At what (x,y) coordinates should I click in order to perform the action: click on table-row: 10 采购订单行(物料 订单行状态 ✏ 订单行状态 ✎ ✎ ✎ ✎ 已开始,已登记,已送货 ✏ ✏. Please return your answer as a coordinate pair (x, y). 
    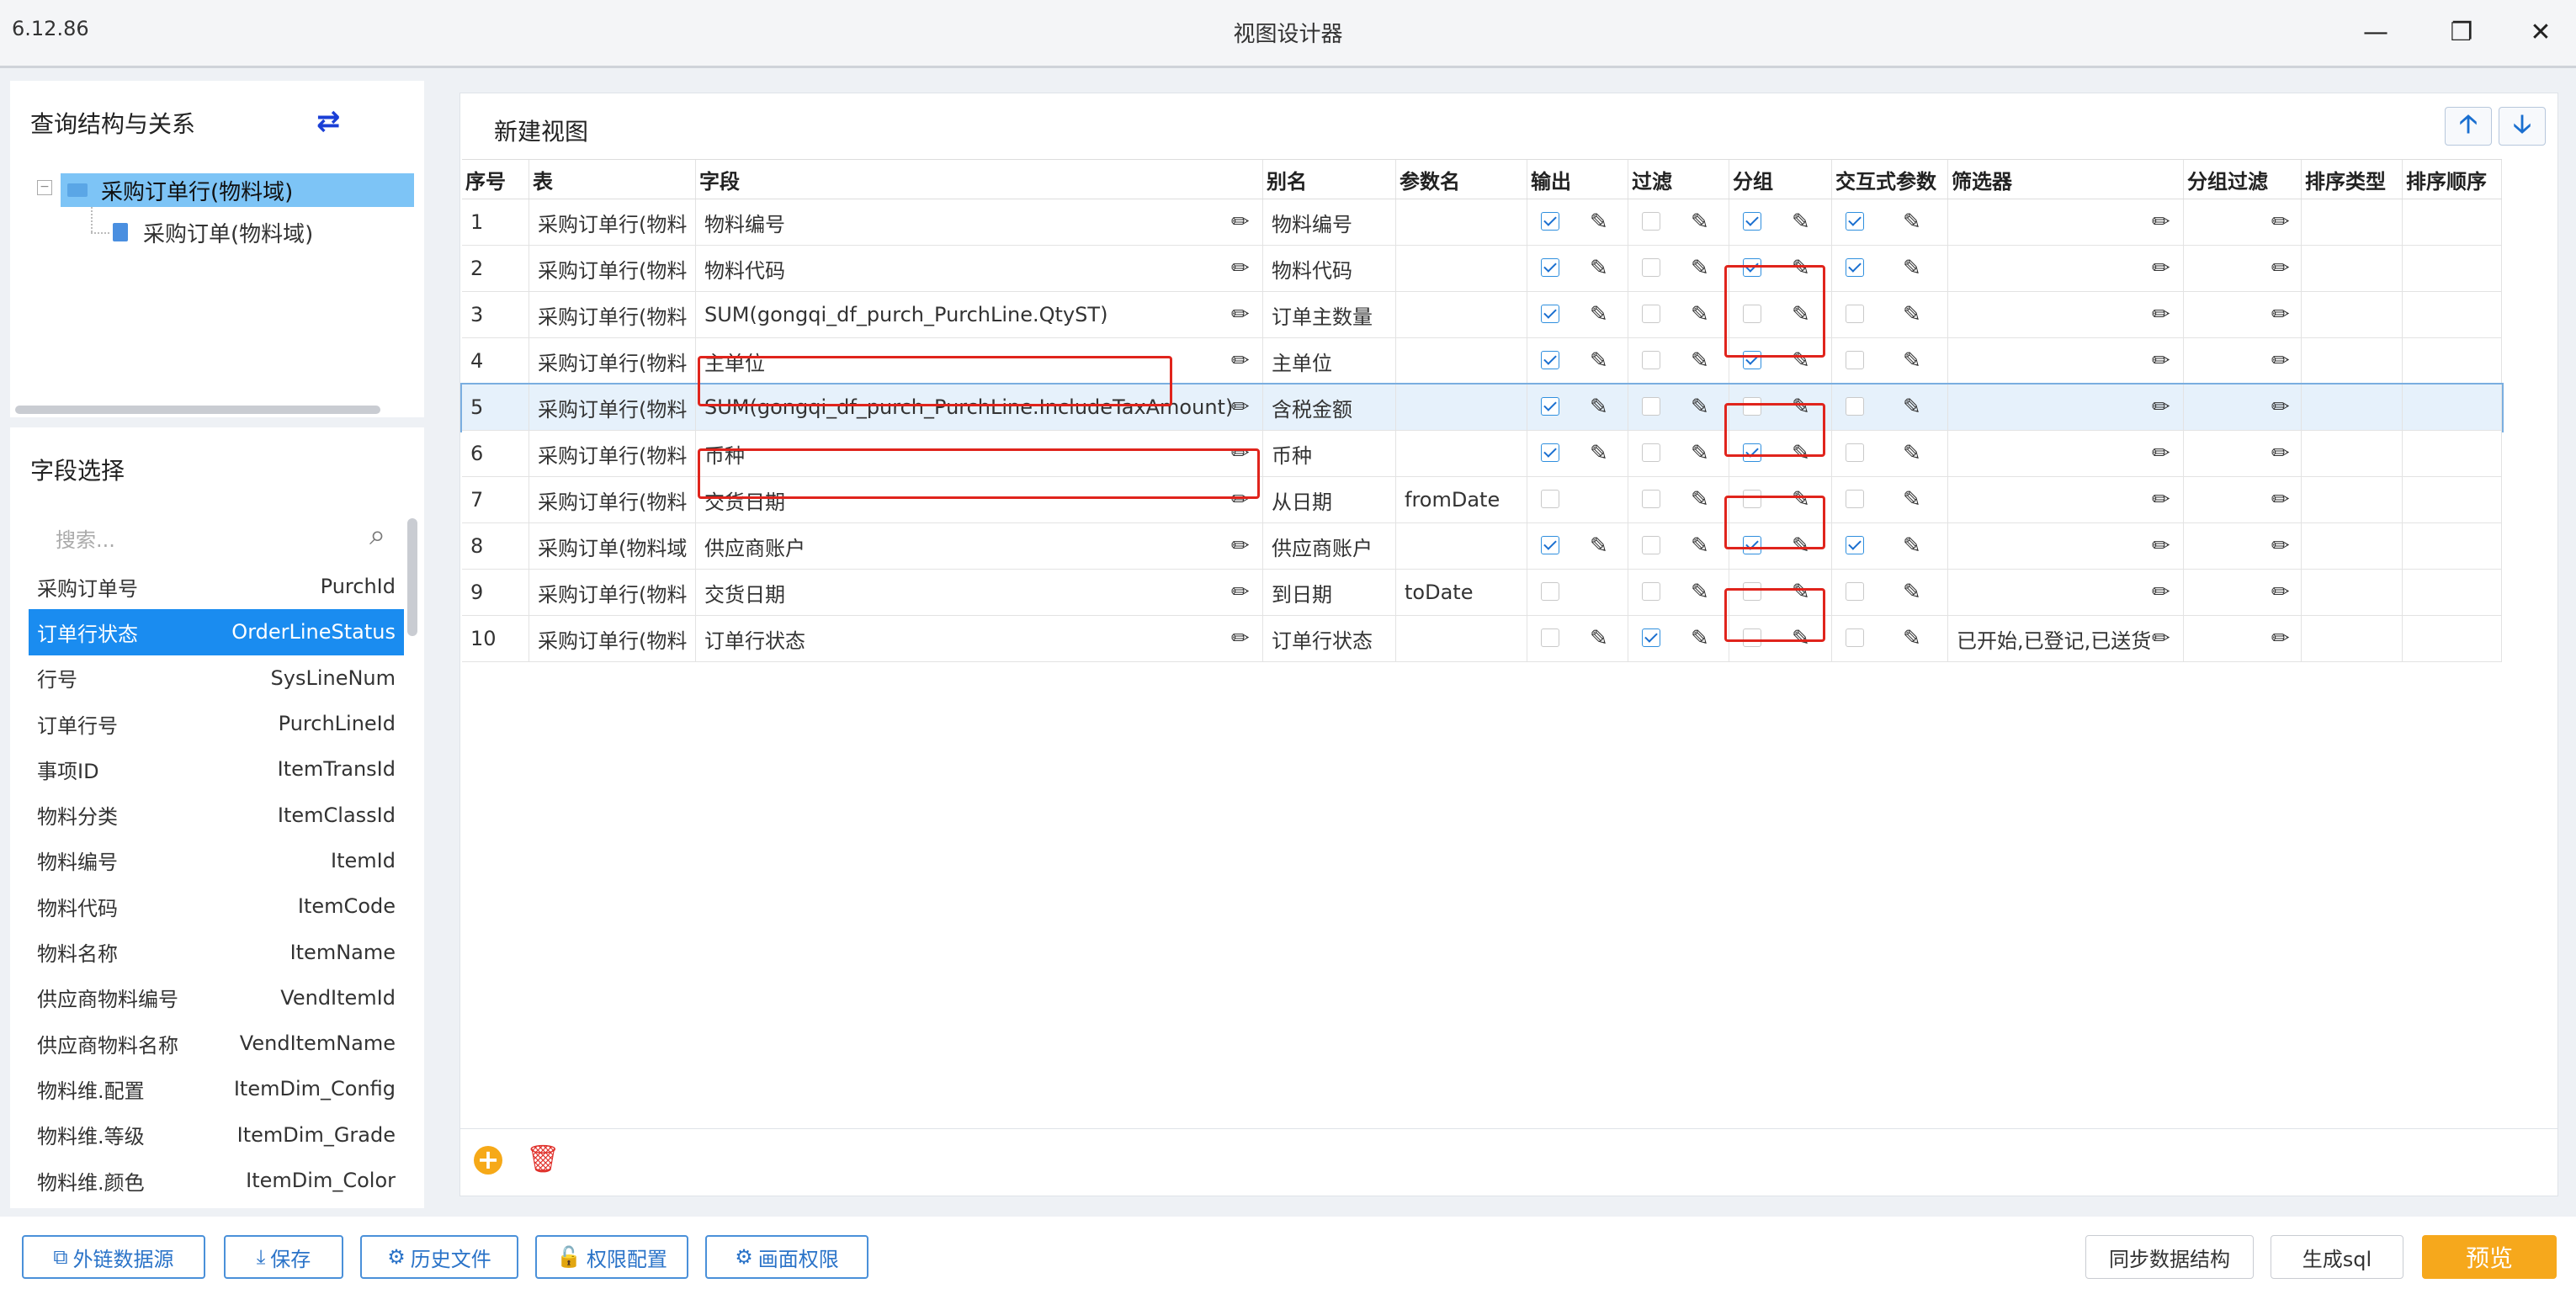
    Looking at the image, I should click on (1482, 639).